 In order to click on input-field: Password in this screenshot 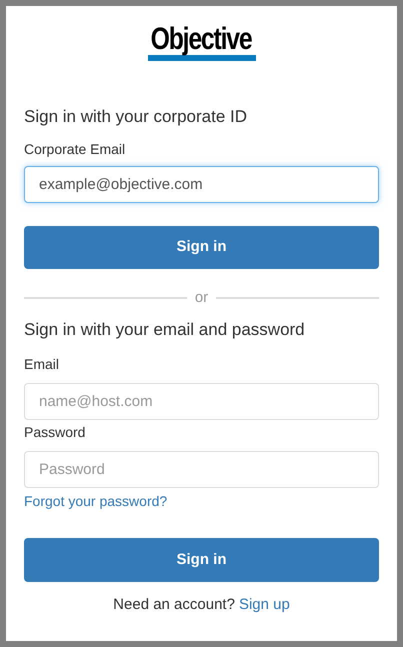, I will do `click(201, 469)`.